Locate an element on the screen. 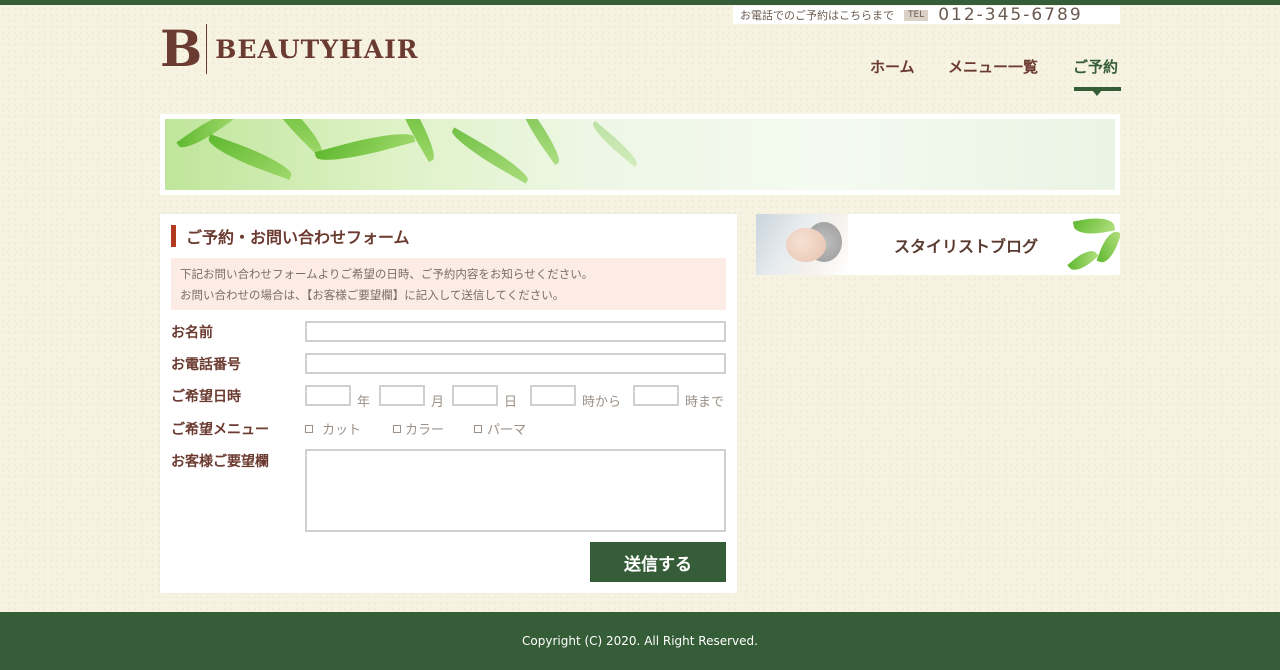  site-logo: B BEAUTYHAIR is located at coordinates (289, 49).